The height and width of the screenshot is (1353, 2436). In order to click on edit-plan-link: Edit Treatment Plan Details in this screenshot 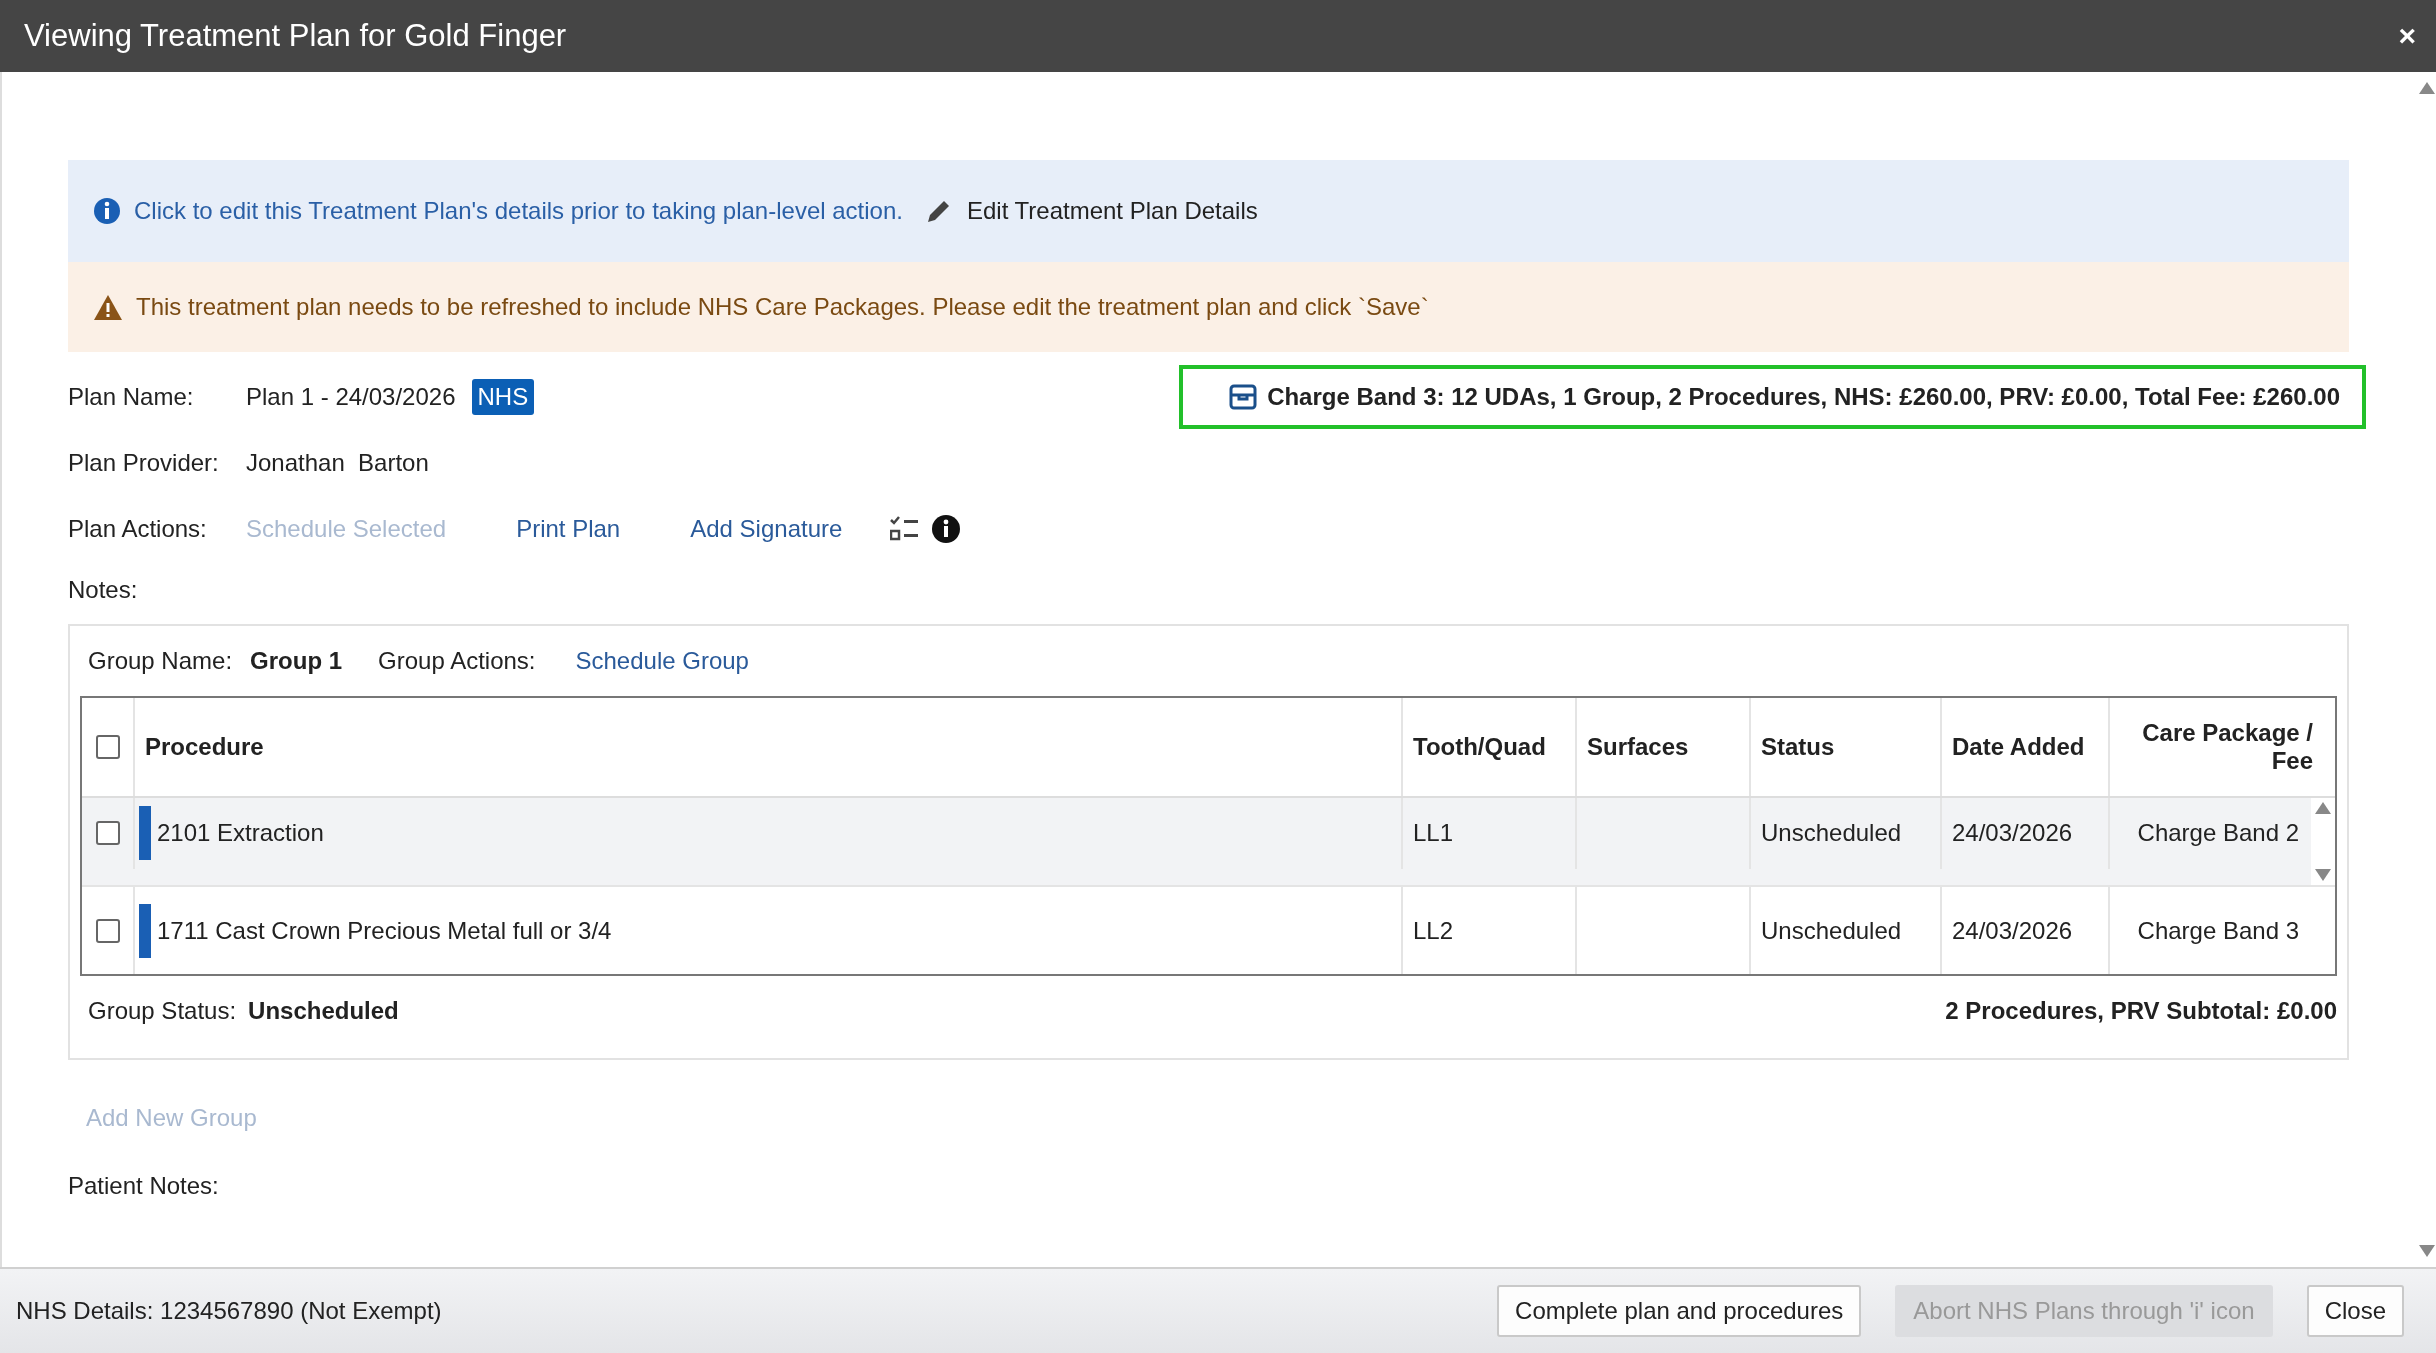, I will do `click(1091, 211)`.